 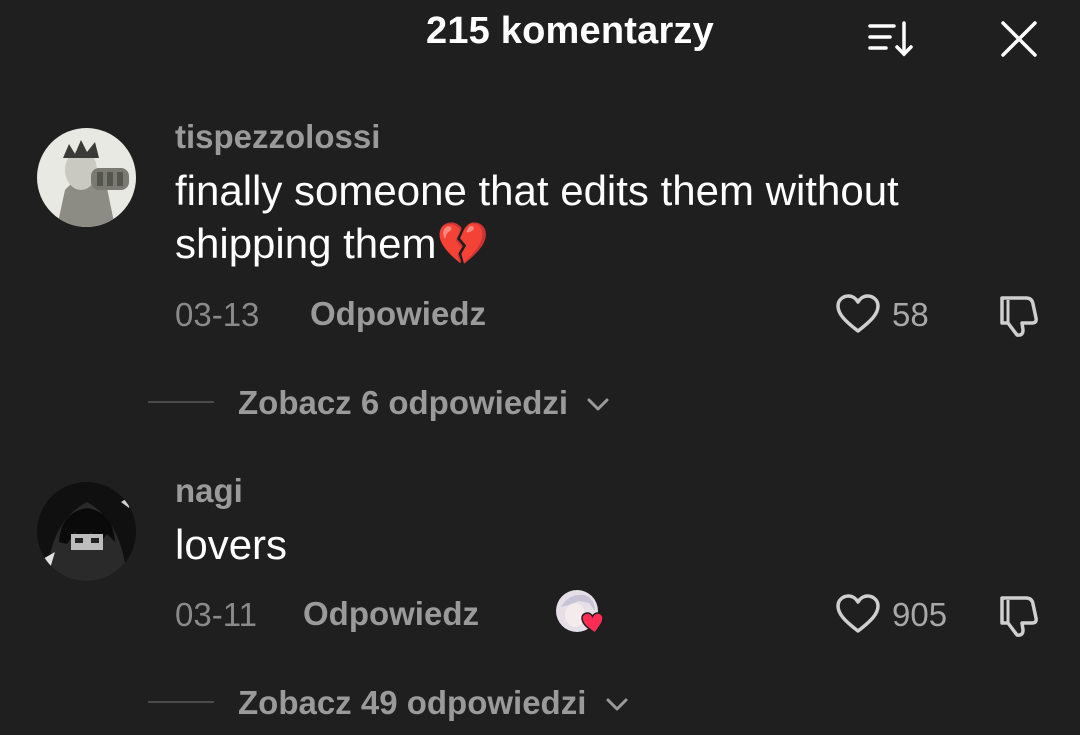 I want to click on comment-date: 03-11, so click(x=216, y=614).